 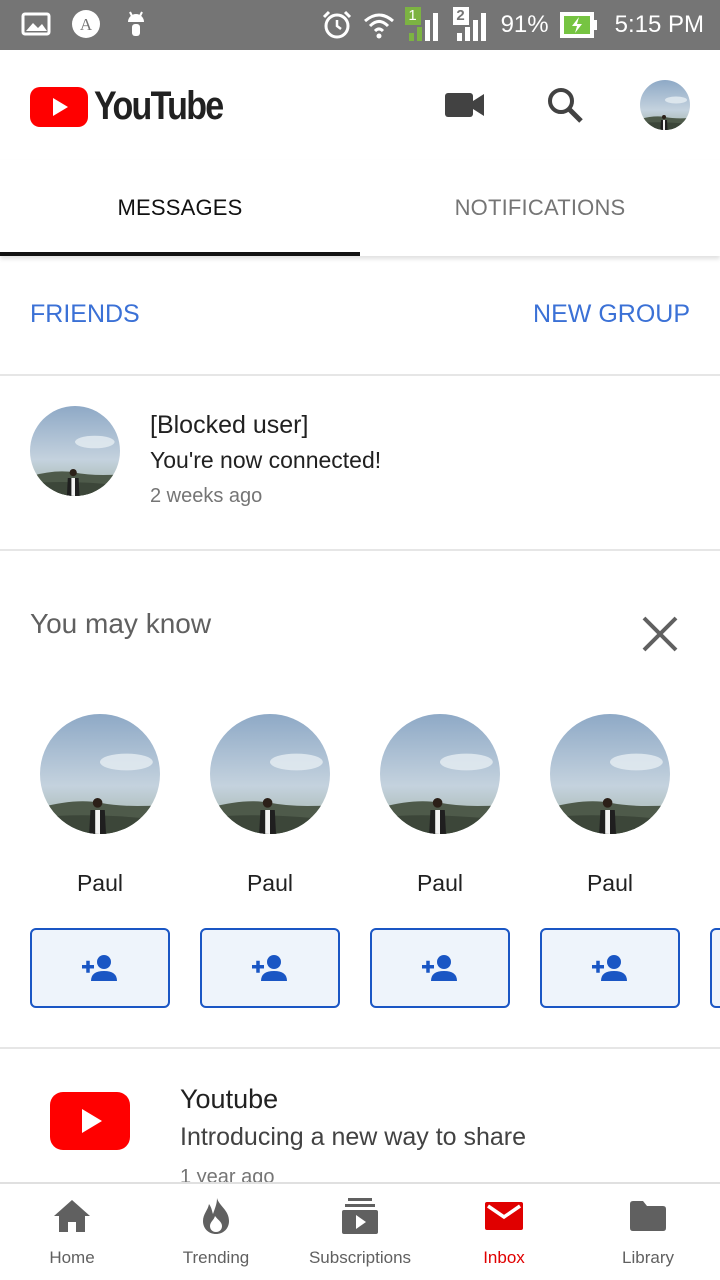 I want to click on youtube-logo-icon, so click(x=90, y=1121).